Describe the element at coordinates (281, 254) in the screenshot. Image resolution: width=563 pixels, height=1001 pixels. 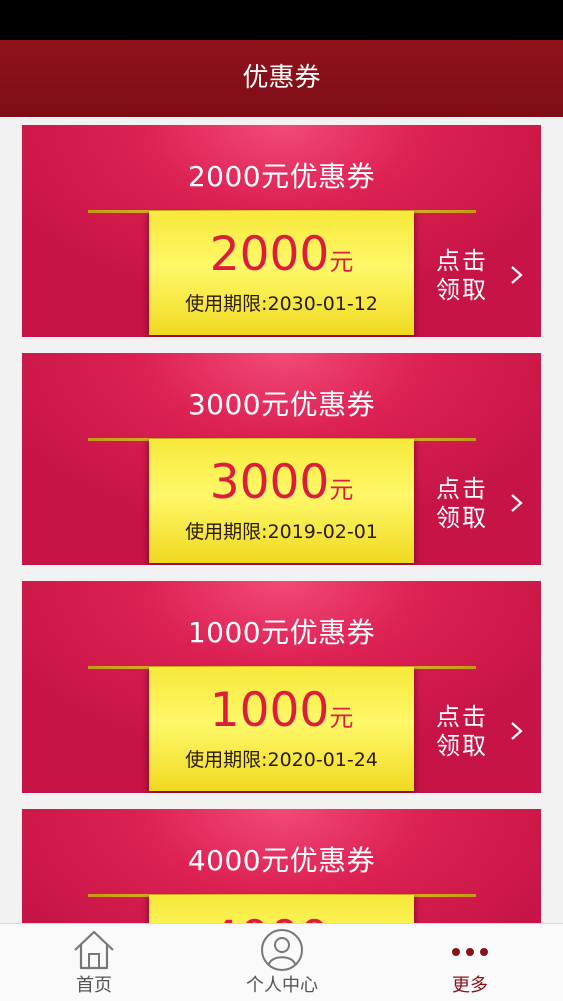
I see `coupon-amount: 2000元` at that location.